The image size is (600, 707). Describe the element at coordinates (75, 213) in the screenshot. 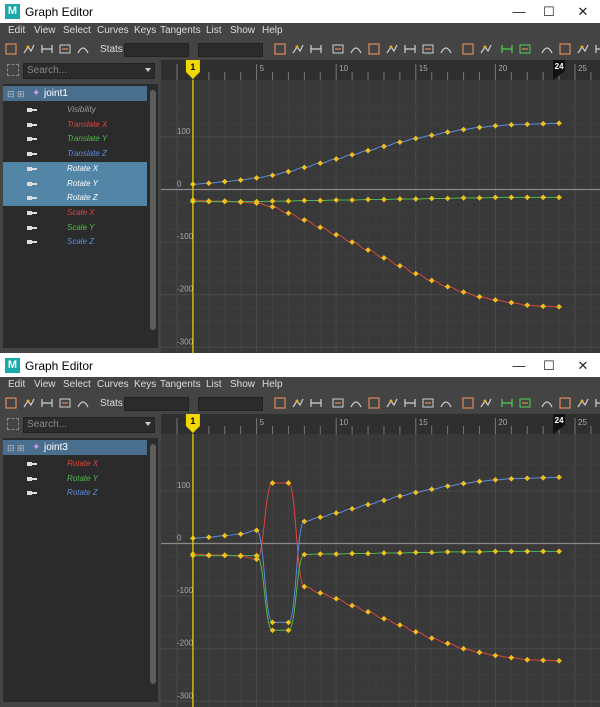

I see `attribute-row: Scale X` at that location.